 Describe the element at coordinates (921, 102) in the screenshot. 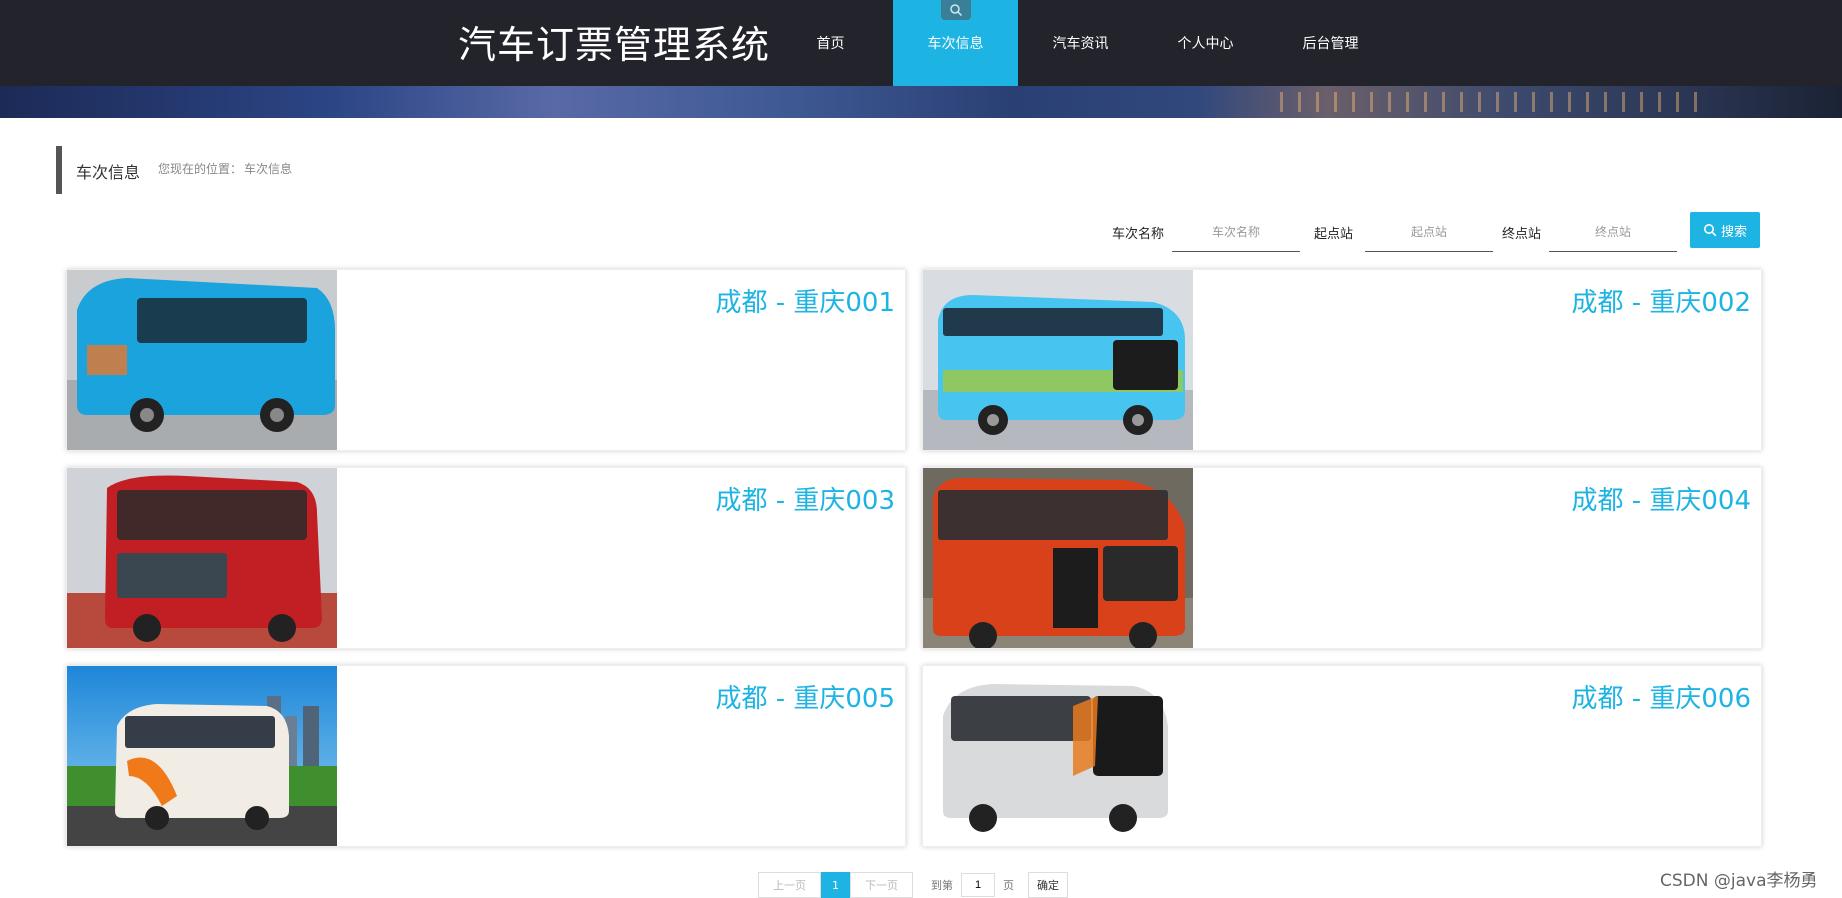

I see `banner-image` at that location.